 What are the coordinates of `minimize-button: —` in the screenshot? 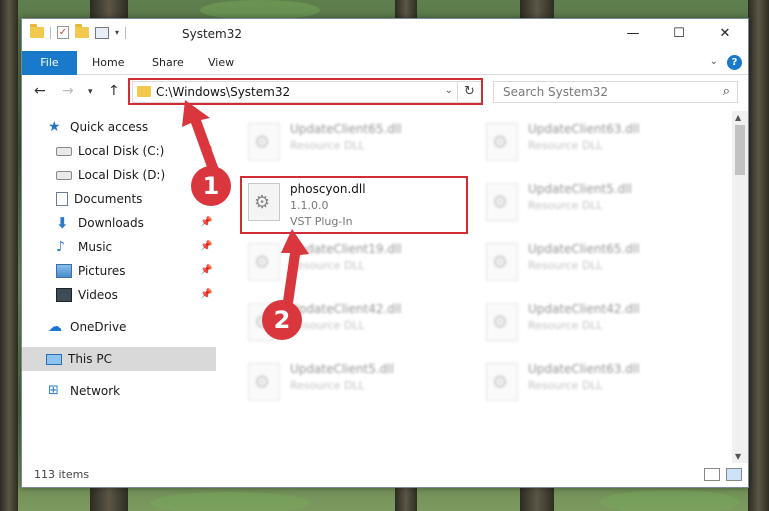 It's located at (633, 34).